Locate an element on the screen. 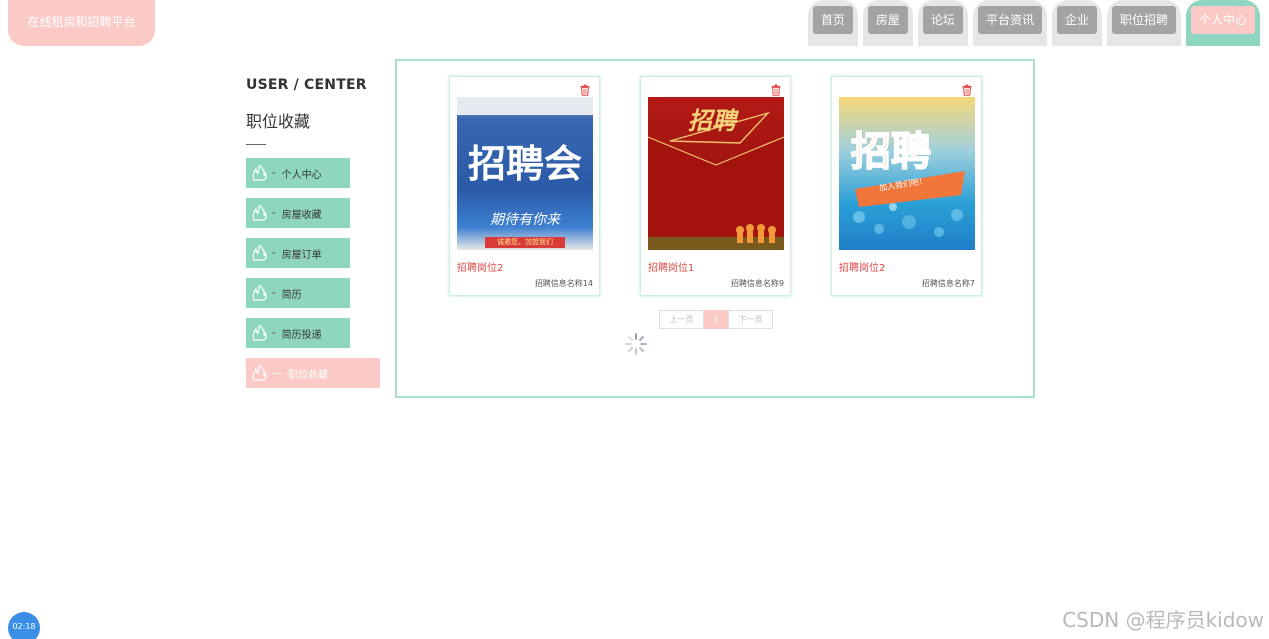 The image size is (1269, 639). sidebar-item-label: 职位收藏 is located at coordinates (308, 375).